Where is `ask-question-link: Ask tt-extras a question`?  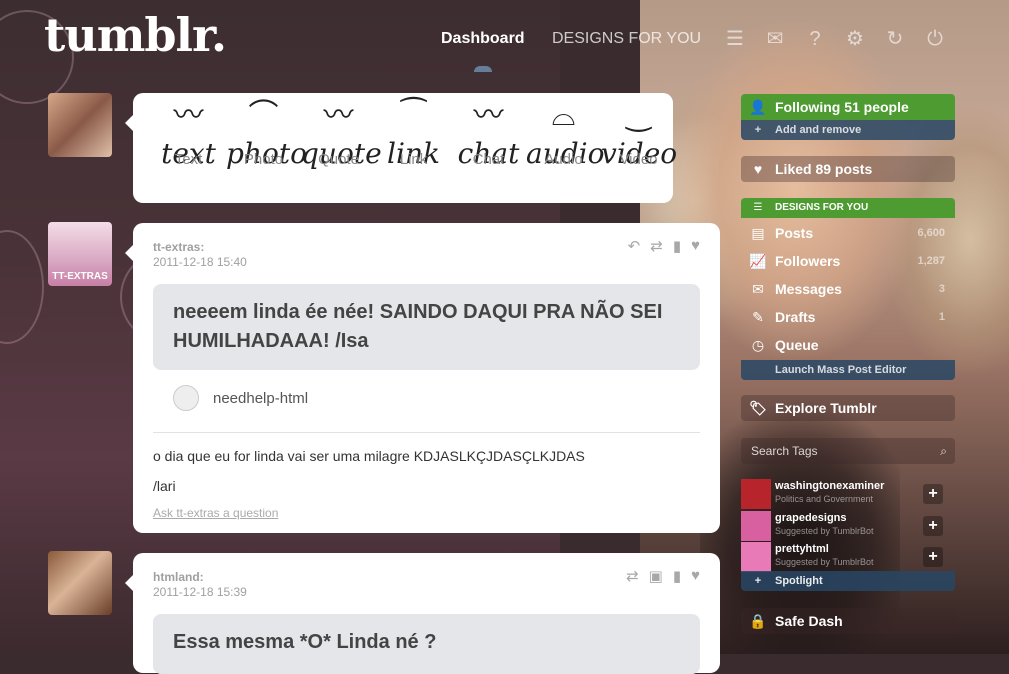
ask-question-link: Ask tt-extras a question is located at coordinates (215, 513).